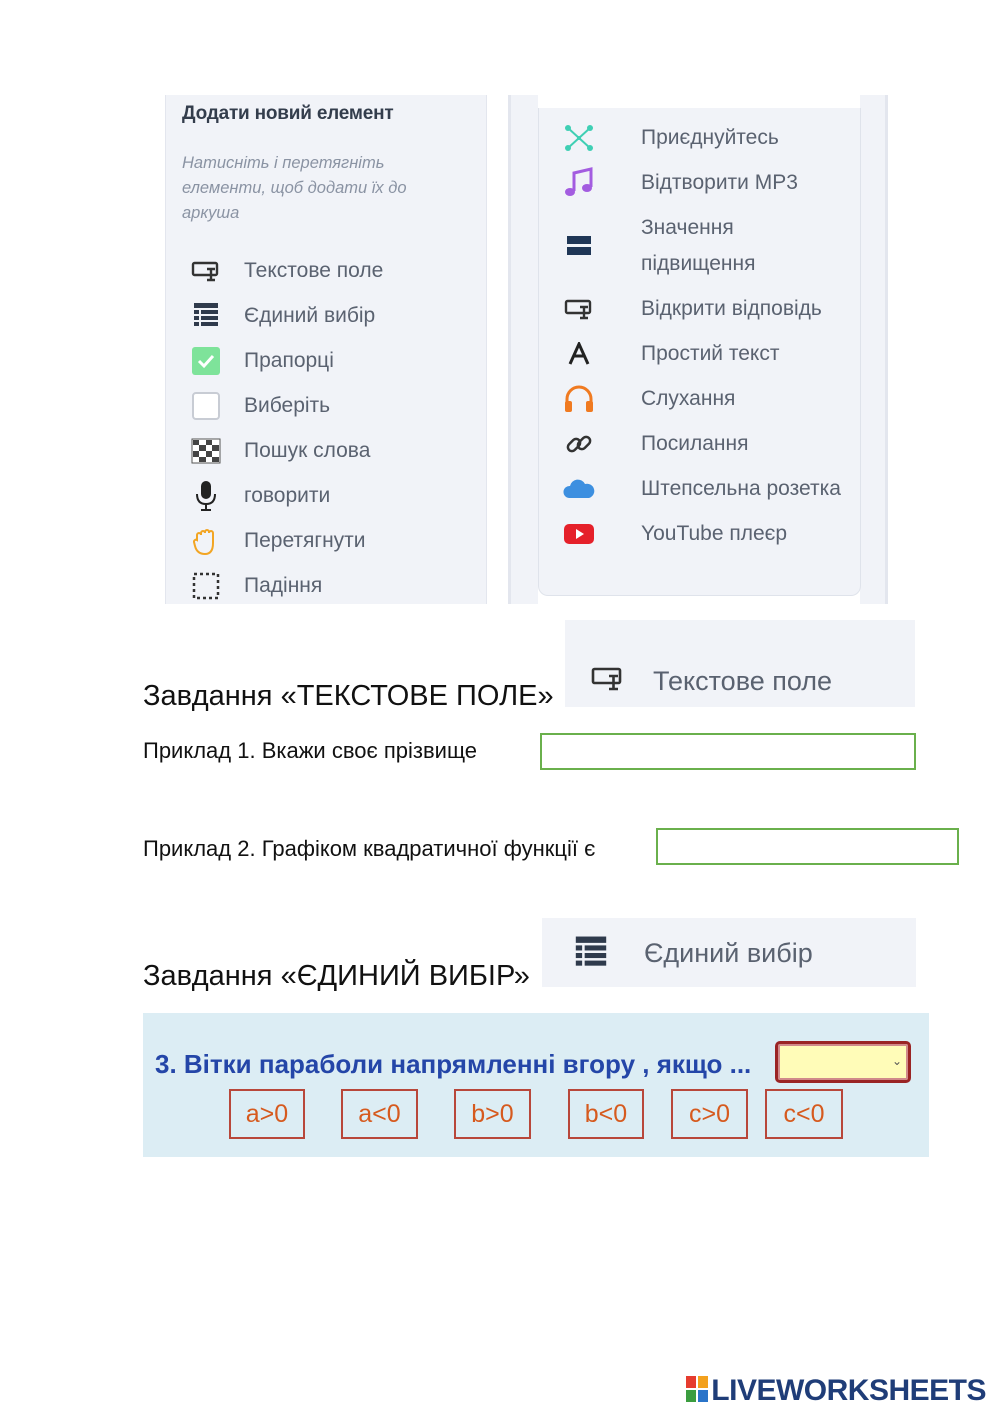 The image size is (1000, 1414). I want to click on checkbox-checked-icon, so click(206, 361).